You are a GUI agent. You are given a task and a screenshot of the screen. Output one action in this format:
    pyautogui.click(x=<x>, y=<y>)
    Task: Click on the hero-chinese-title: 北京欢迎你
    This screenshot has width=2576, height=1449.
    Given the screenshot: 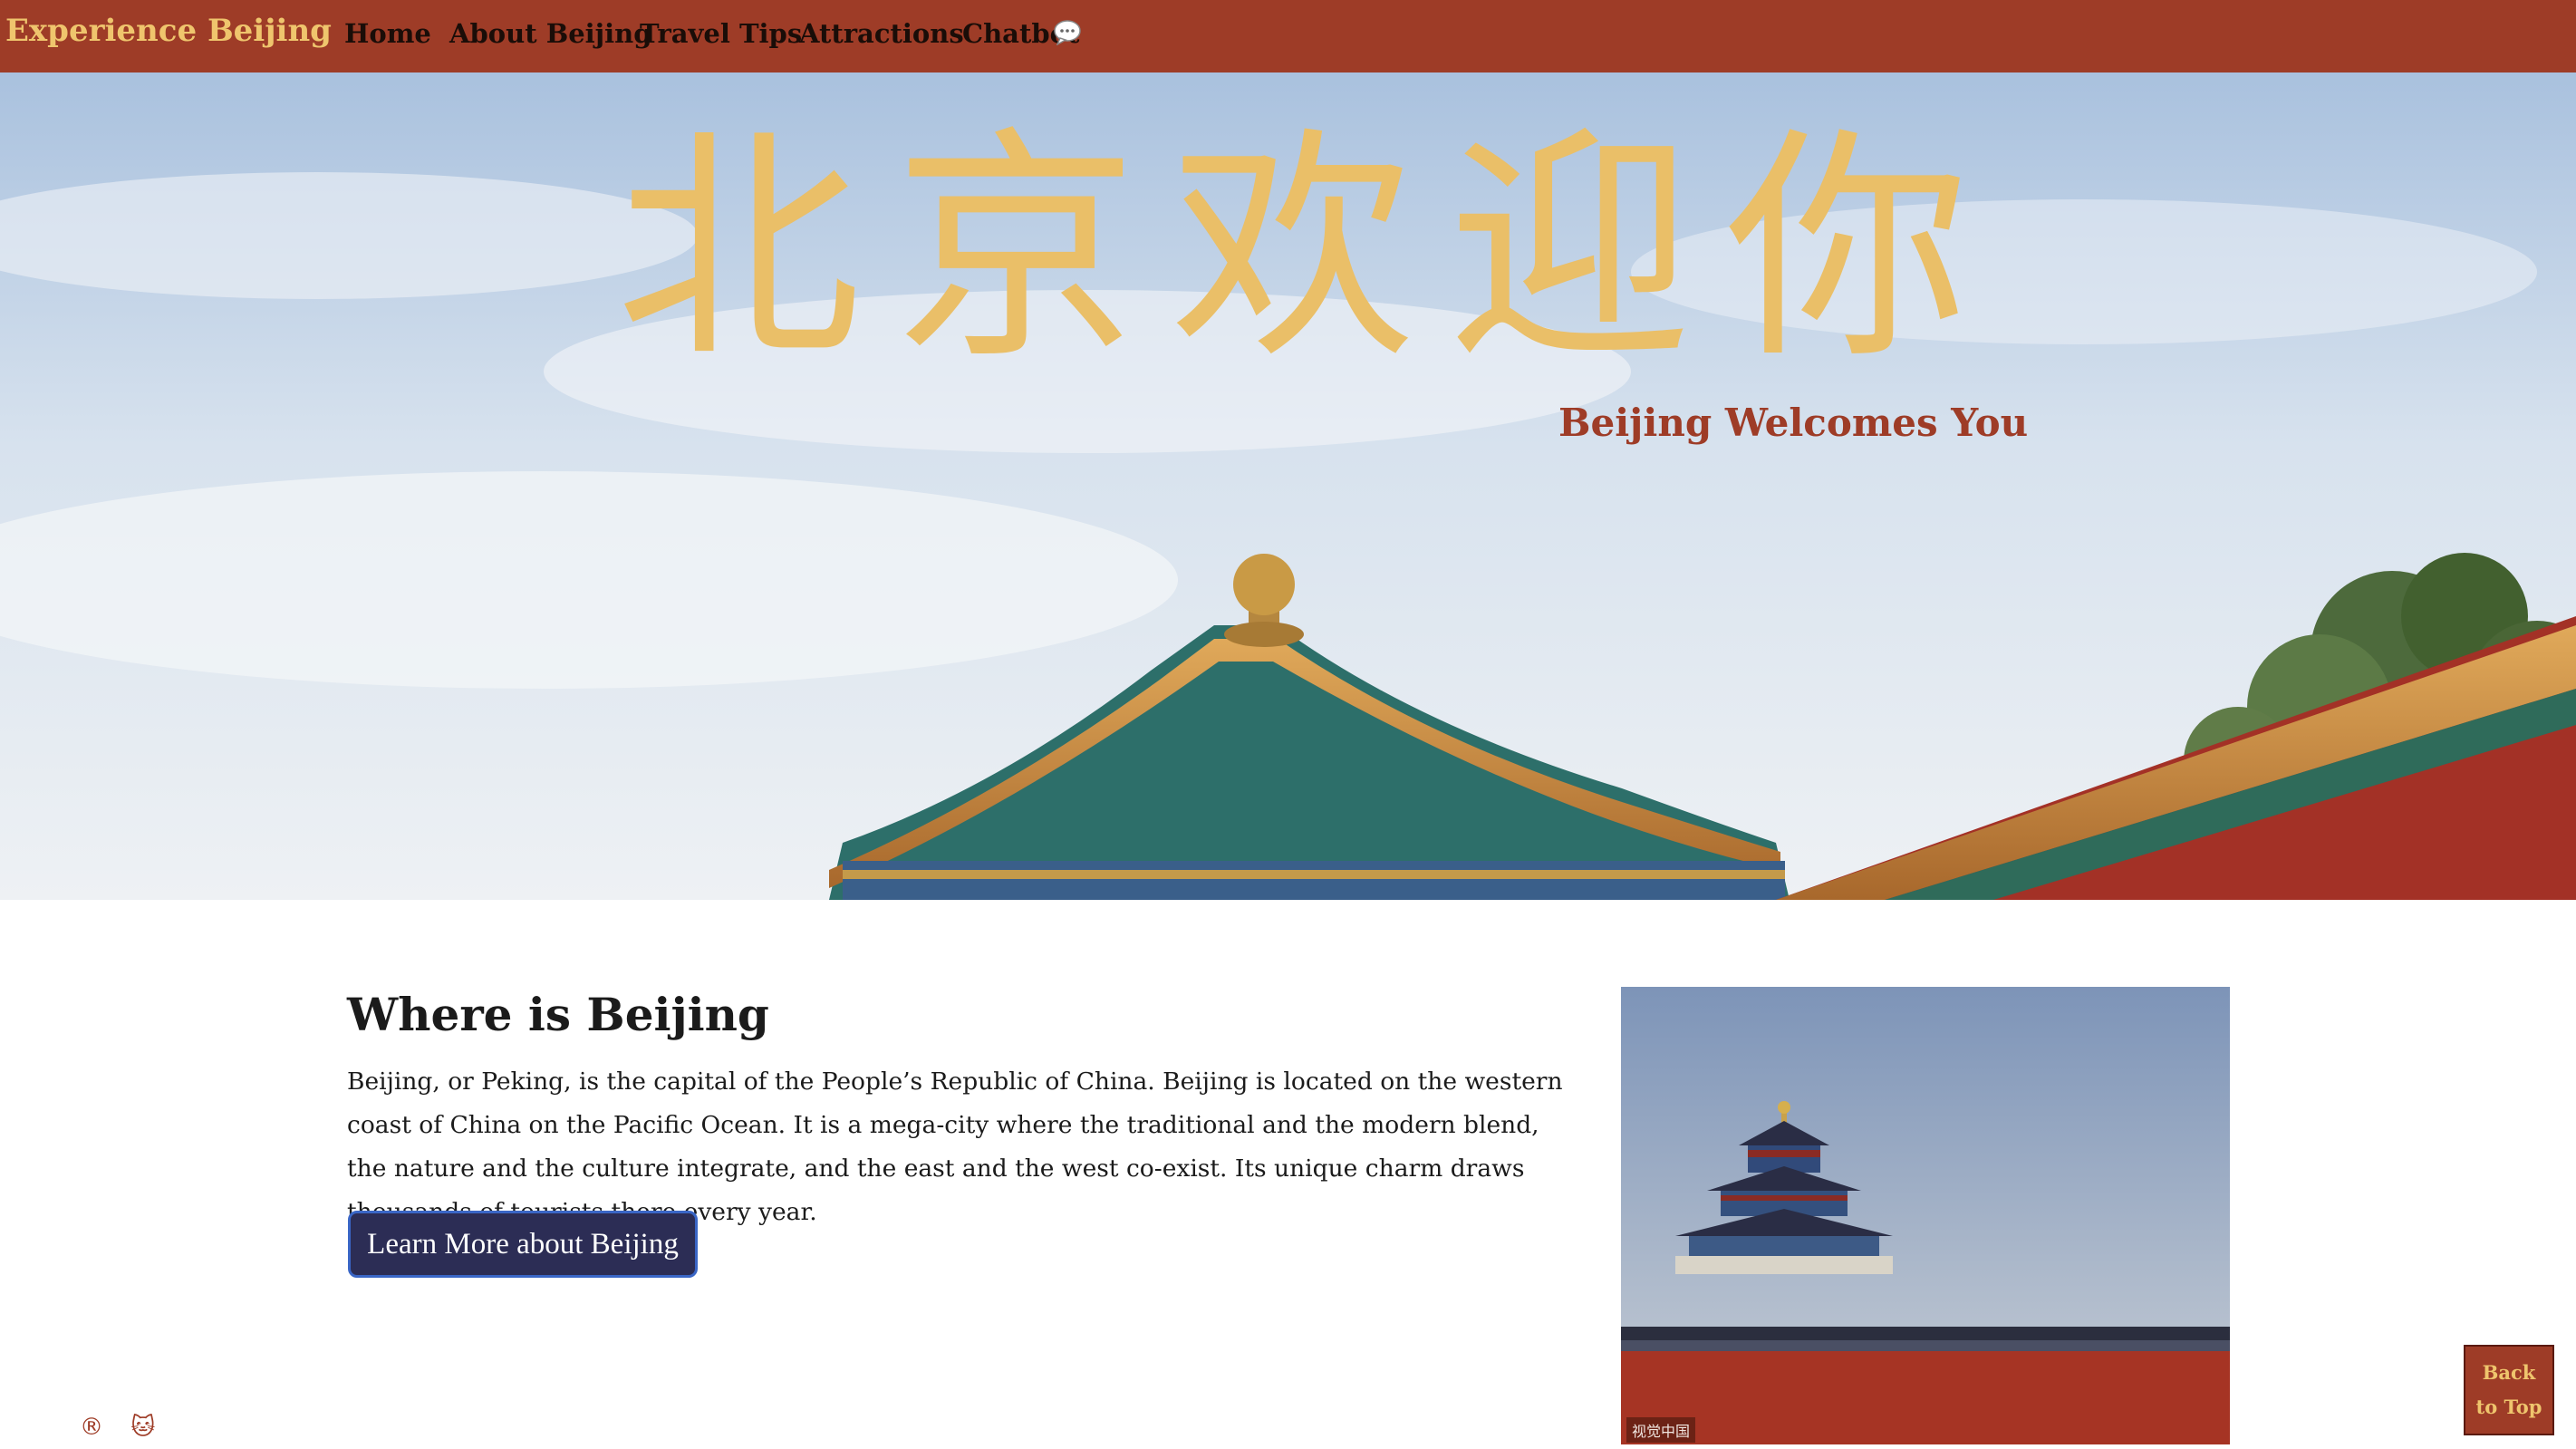 What is the action you would take?
    pyautogui.click(x=1309, y=249)
    